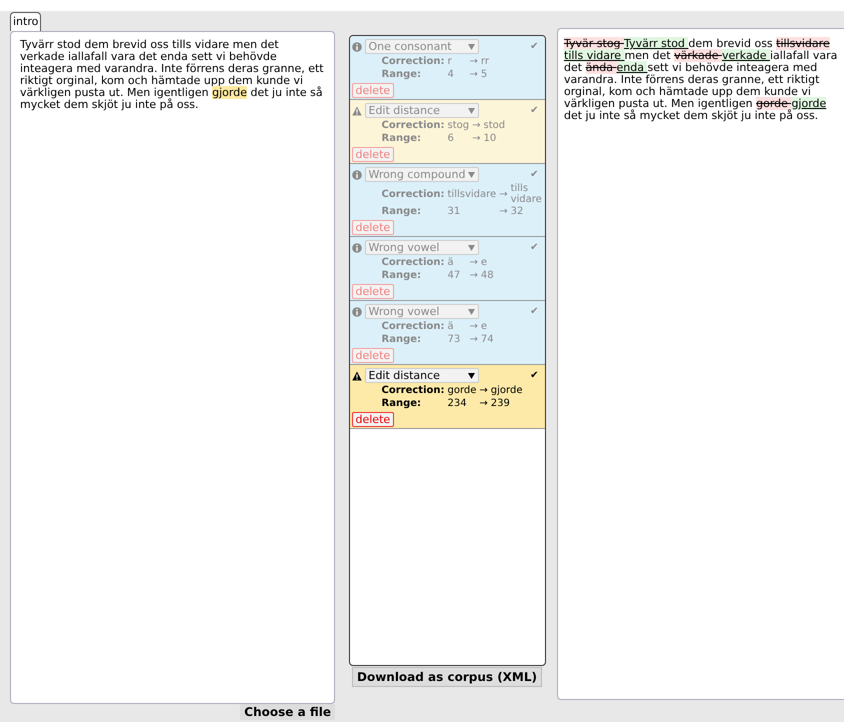 The image size is (844, 722). I want to click on correction-from: r, so click(450, 61).